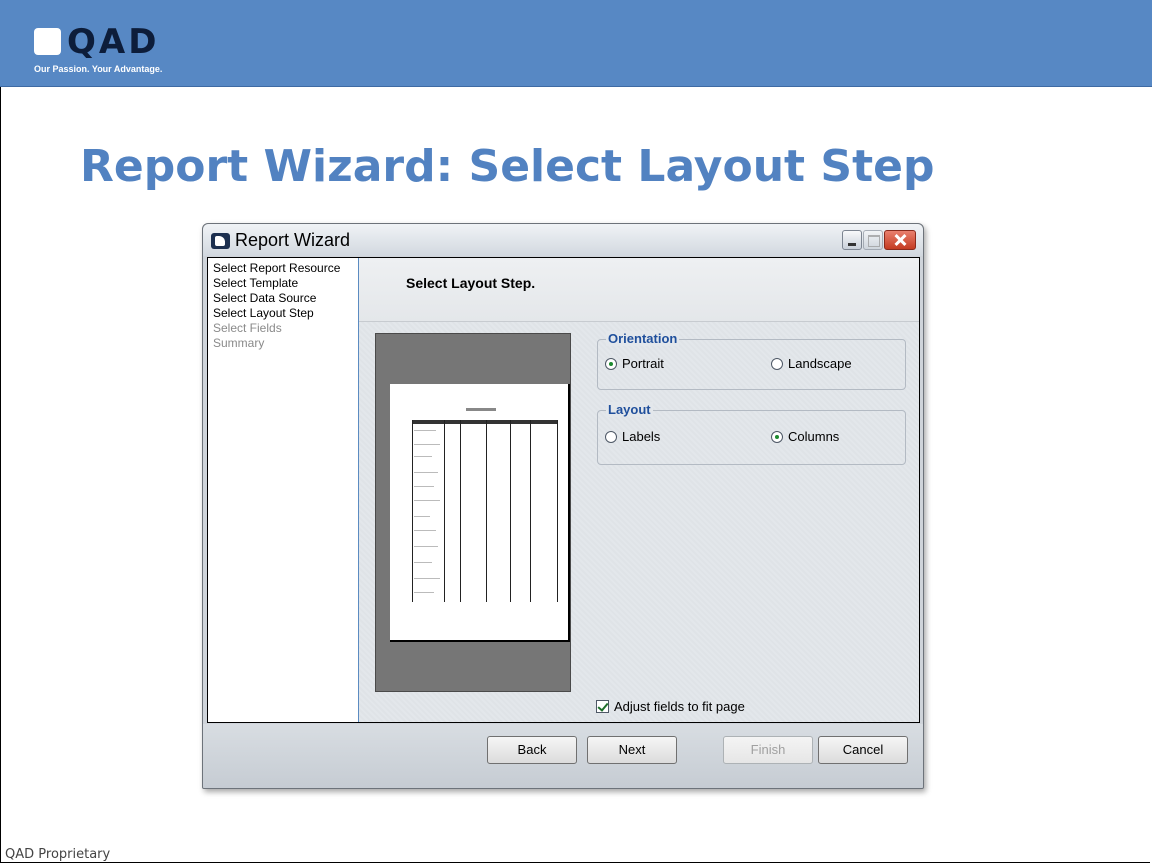 The width and height of the screenshot is (1152, 865). What do you see at coordinates (283, 283) in the screenshot?
I see `step-select-template: Select Template` at bounding box center [283, 283].